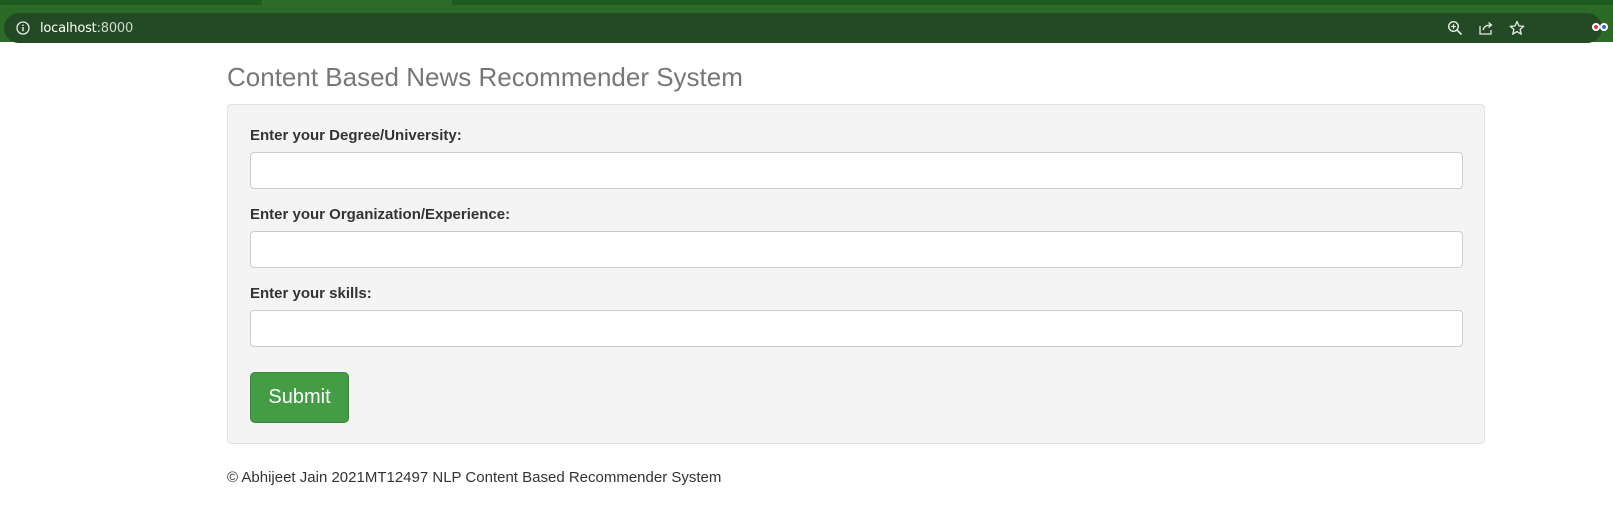  I want to click on url-host: localhost, so click(68, 28).